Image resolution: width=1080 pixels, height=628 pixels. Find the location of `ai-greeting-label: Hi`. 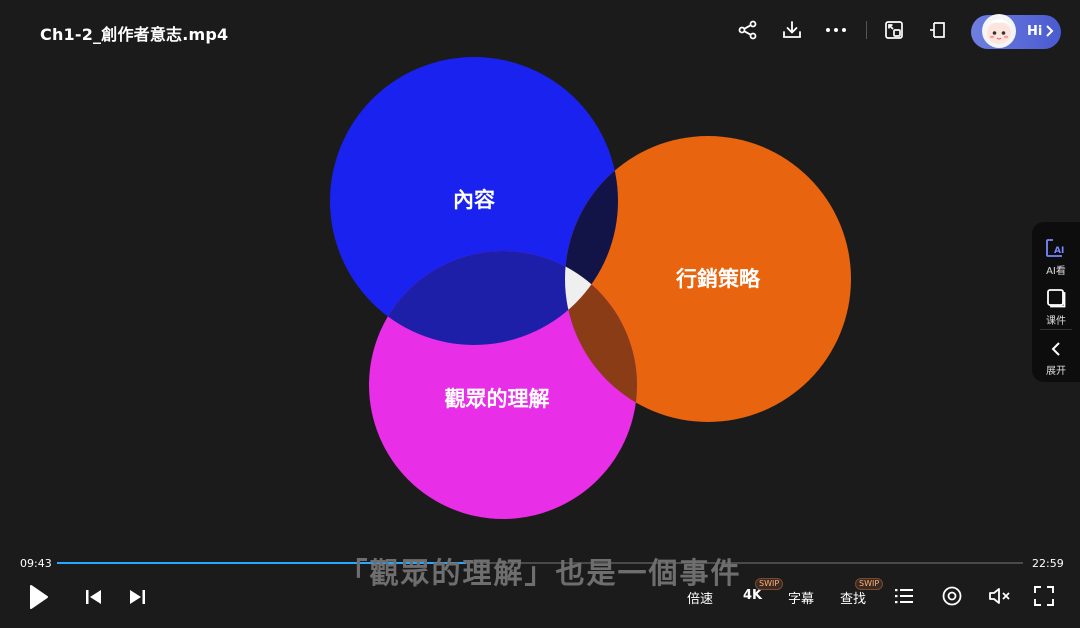

ai-greeting-label: Hi is located at coordinates (1035, 31).